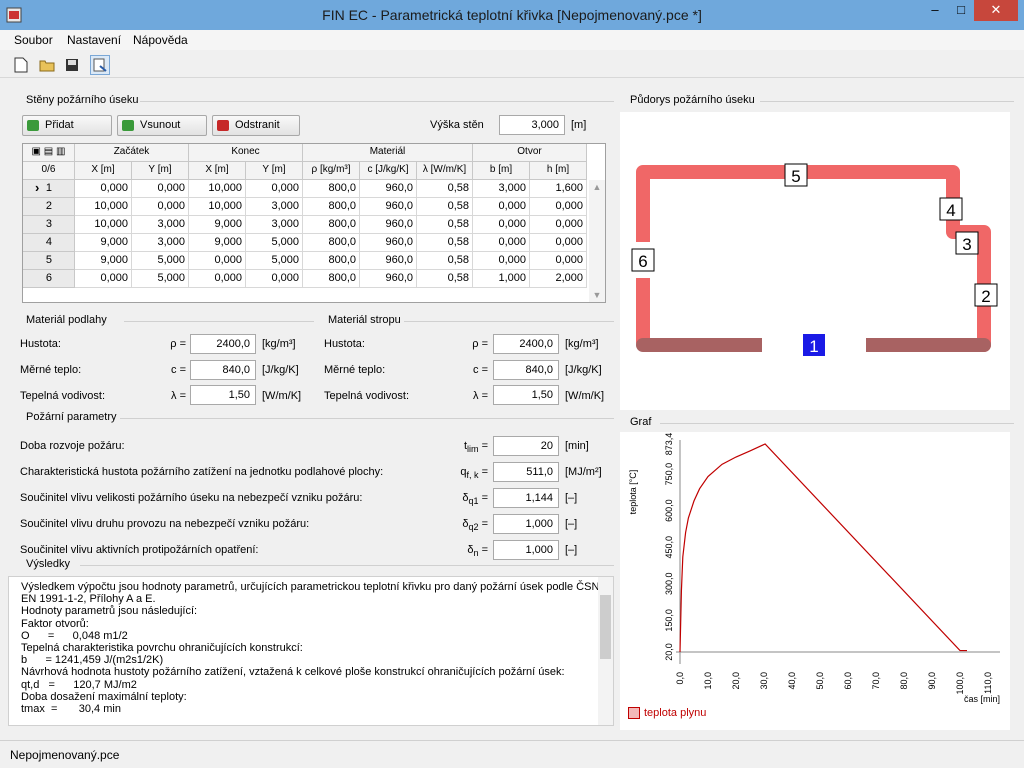 This screenshot has height=768, width=1024. I want to click on floor-heat-label: Měrné teplo:, so click(51, 370).